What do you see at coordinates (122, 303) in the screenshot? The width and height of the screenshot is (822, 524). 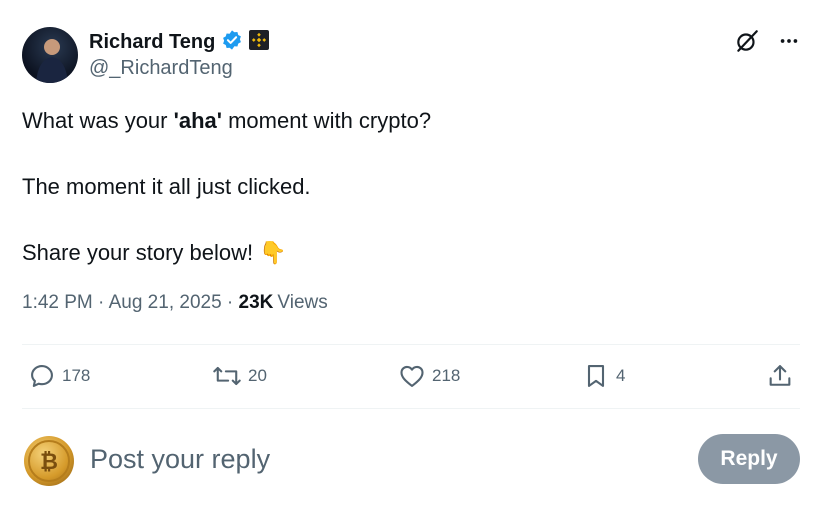 I see `timestamp: 1:42 PM · Aug 21, 2025` at bounding box center [122, 303].